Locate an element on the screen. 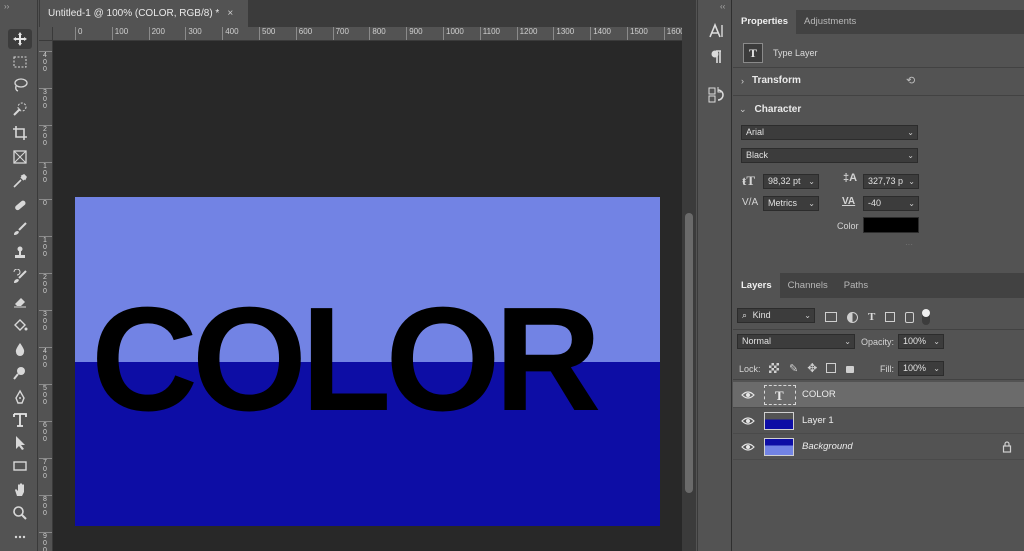 Image resolution: width=1024 pixels, height=551 pixels. tab-layers: Layers is located at coordinates (756, 285).